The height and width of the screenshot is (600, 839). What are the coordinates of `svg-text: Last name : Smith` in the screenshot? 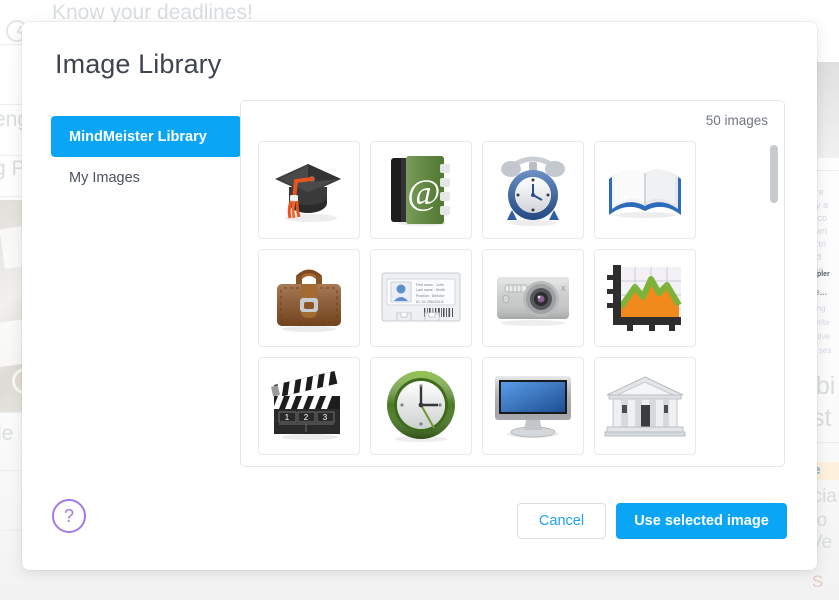 It's located at (430, 290).